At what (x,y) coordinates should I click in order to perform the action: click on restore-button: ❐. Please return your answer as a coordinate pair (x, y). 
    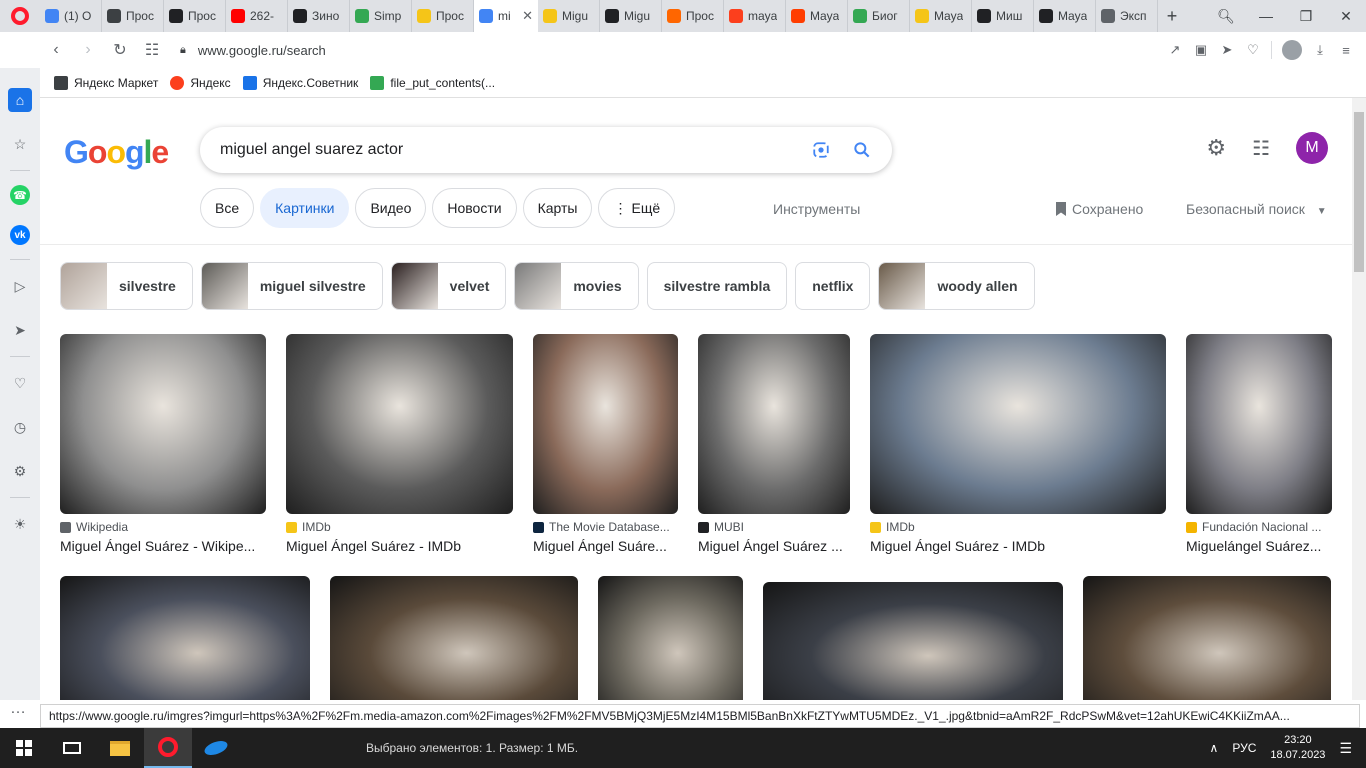
    Looking at the image, I should click on (1306, 16).